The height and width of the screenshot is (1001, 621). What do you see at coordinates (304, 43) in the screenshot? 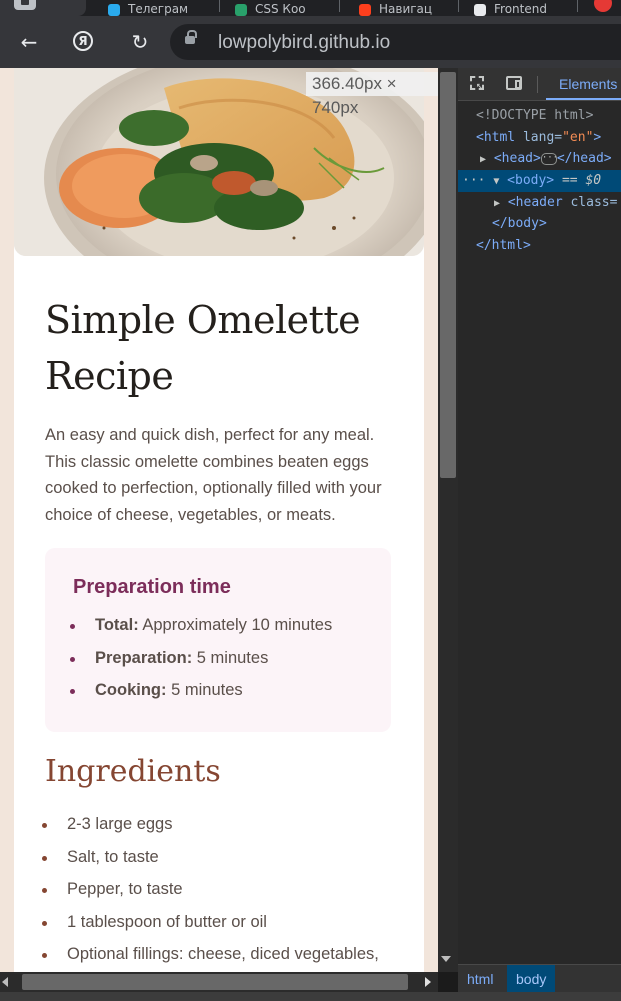
I see `url-text: lowpolybird.github.io` at bounding box center [304, 43].